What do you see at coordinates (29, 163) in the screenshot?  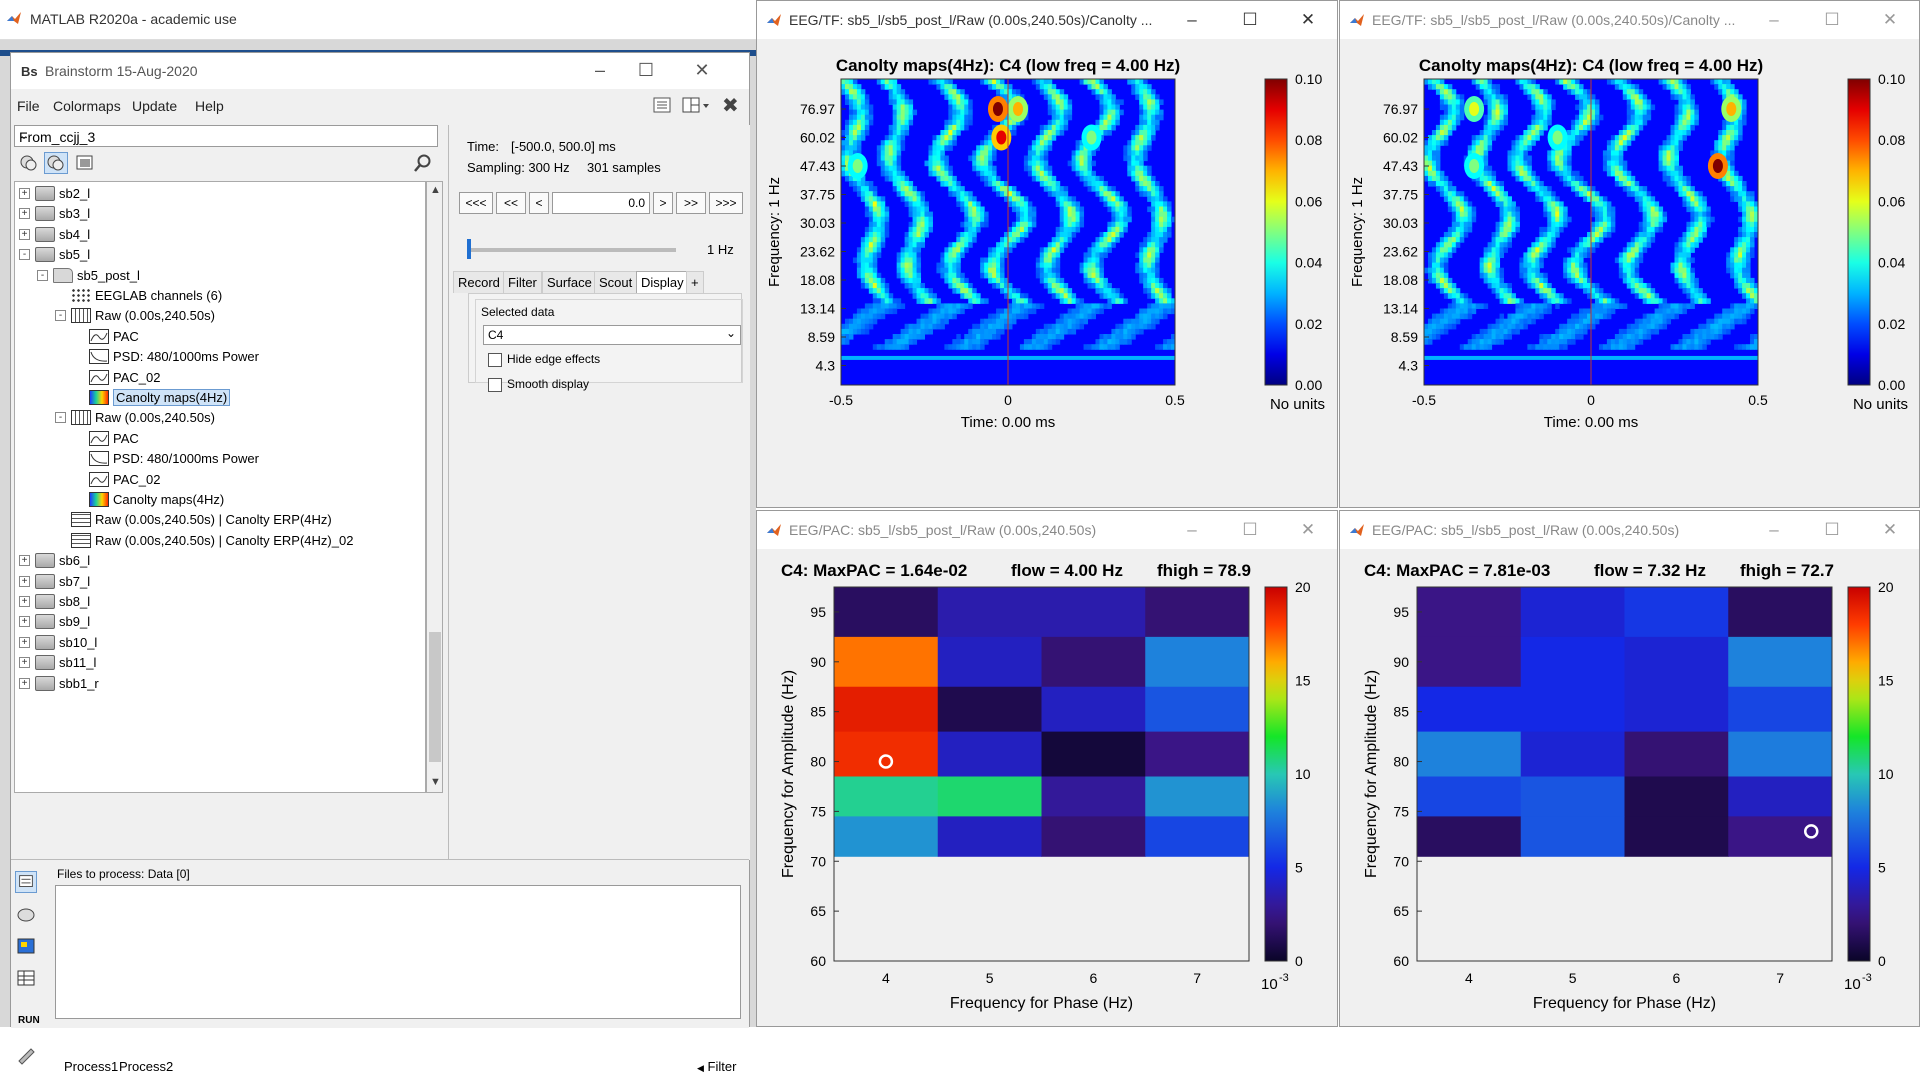 I see `anatomy-view-icon` at bounding box center [29, 163].